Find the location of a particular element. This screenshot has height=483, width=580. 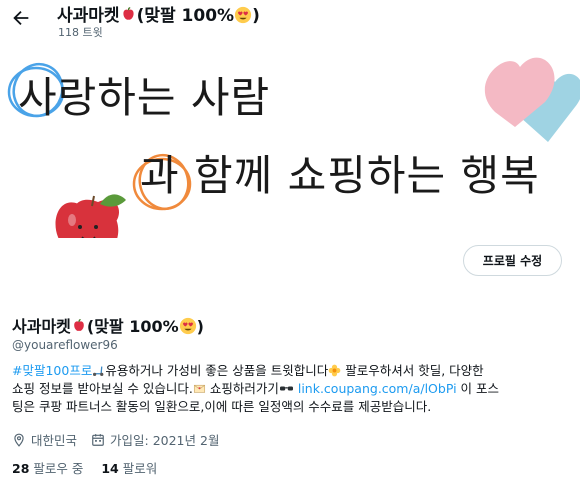

followers-link: 14 팔로워 is located at coordinates (129, 468).